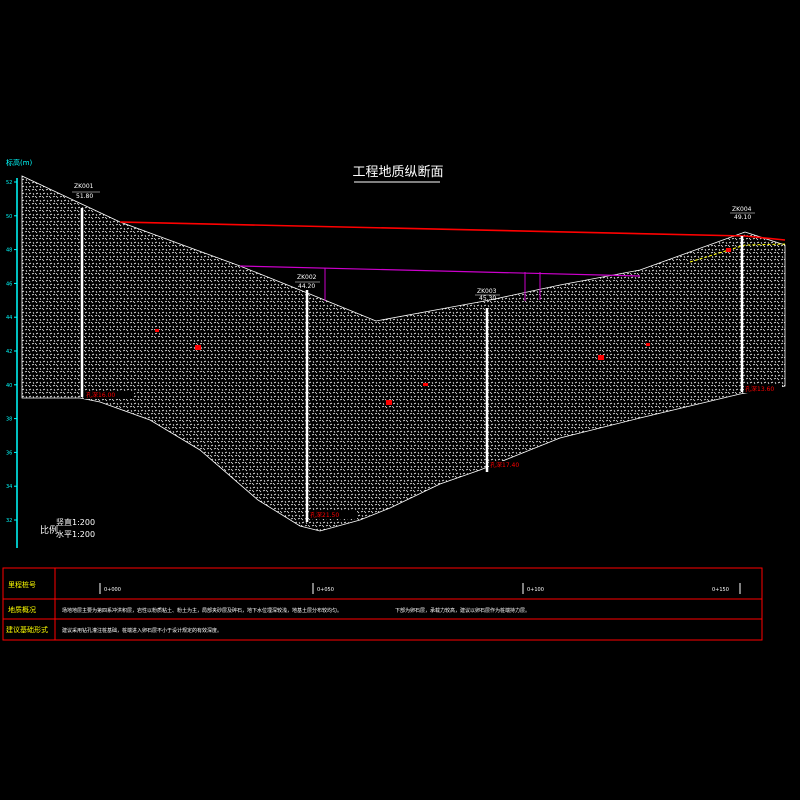 This screenshot has height=800, width=800. What do you see at coordinates (720, 590) in the screenshot?
I see `station-4: 0+150` at bounding box center [720, 590].